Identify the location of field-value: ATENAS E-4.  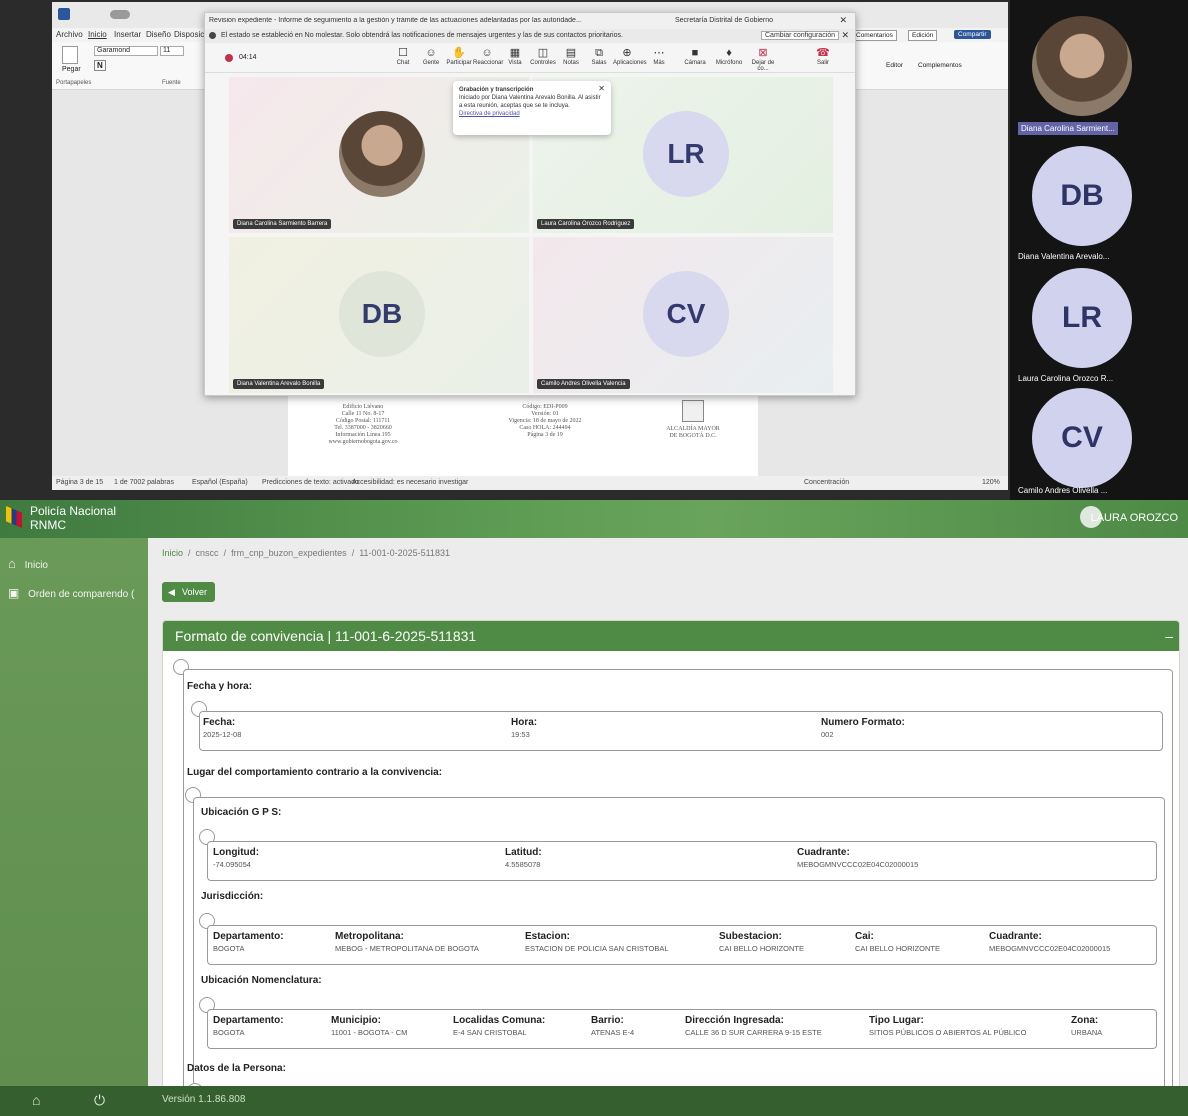
(613, 1032).